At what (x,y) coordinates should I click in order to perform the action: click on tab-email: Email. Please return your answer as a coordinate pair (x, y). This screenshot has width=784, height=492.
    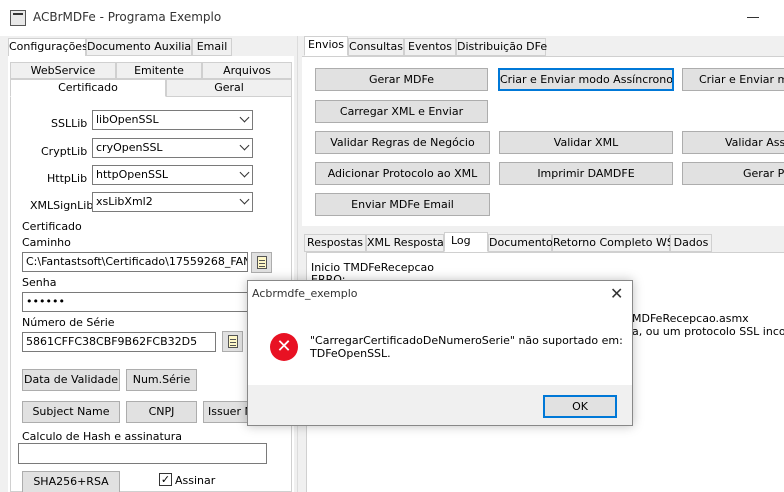
    Looking at the image, I should click on (212, 47).